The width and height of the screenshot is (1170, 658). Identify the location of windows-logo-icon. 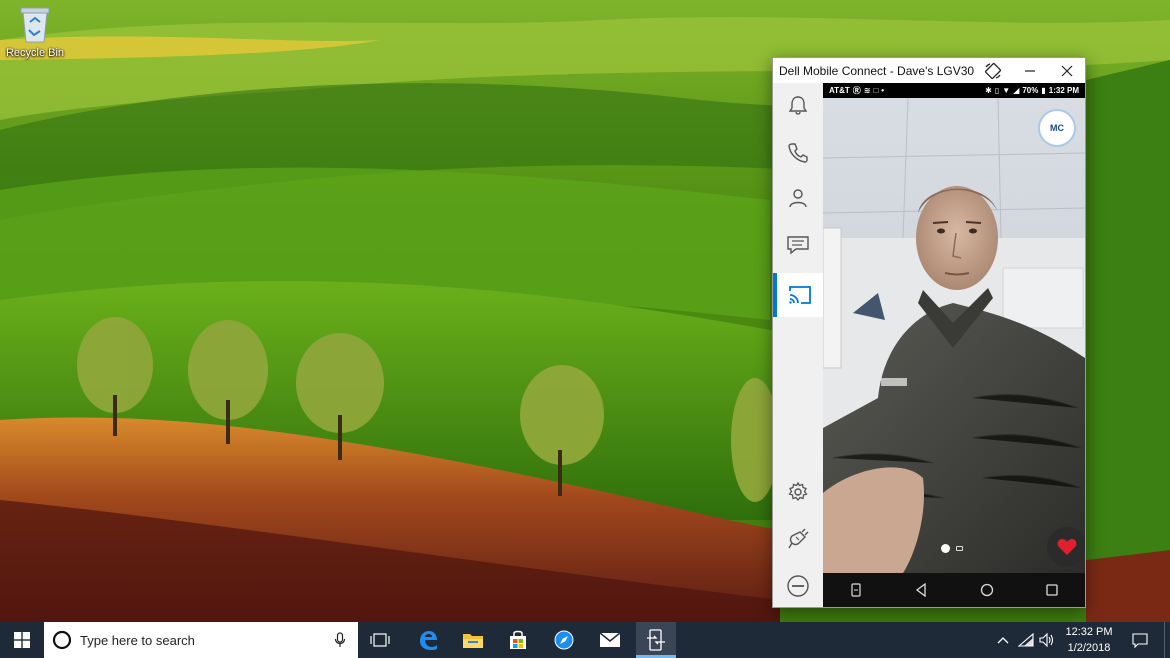
(22, 640).